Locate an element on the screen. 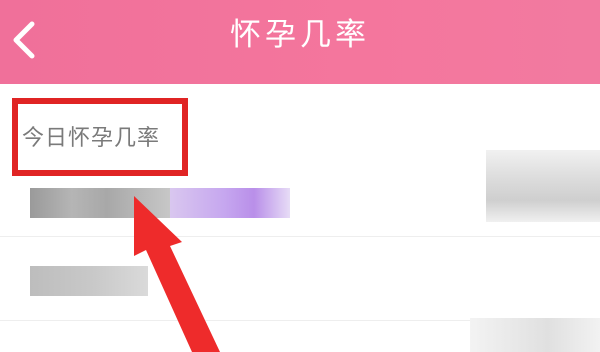  blurred-right-block is located at coordinates (543, 186).